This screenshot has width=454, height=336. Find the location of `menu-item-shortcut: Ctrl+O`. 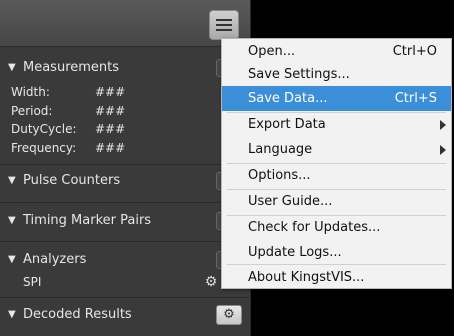

menu-item-shortcut: Ctrl+O is located at coordinates (414, 51).